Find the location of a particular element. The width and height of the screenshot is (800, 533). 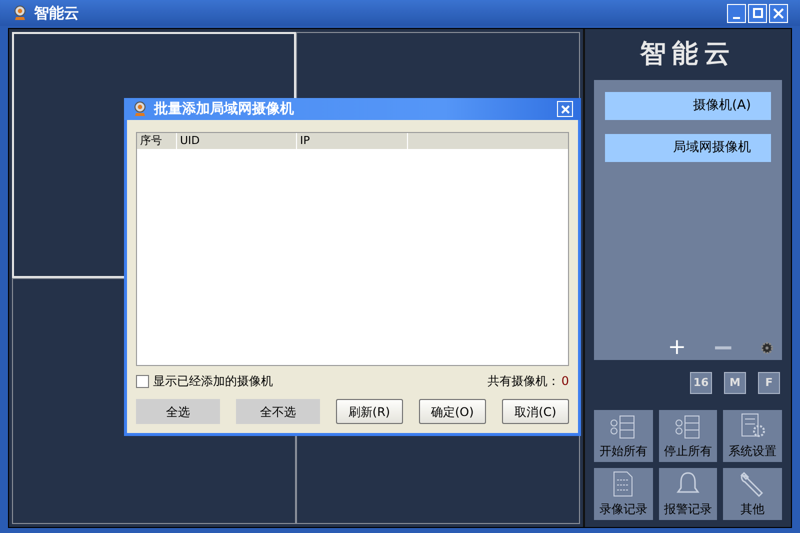

camera-count: 0 is located at coordinates (564, 381).